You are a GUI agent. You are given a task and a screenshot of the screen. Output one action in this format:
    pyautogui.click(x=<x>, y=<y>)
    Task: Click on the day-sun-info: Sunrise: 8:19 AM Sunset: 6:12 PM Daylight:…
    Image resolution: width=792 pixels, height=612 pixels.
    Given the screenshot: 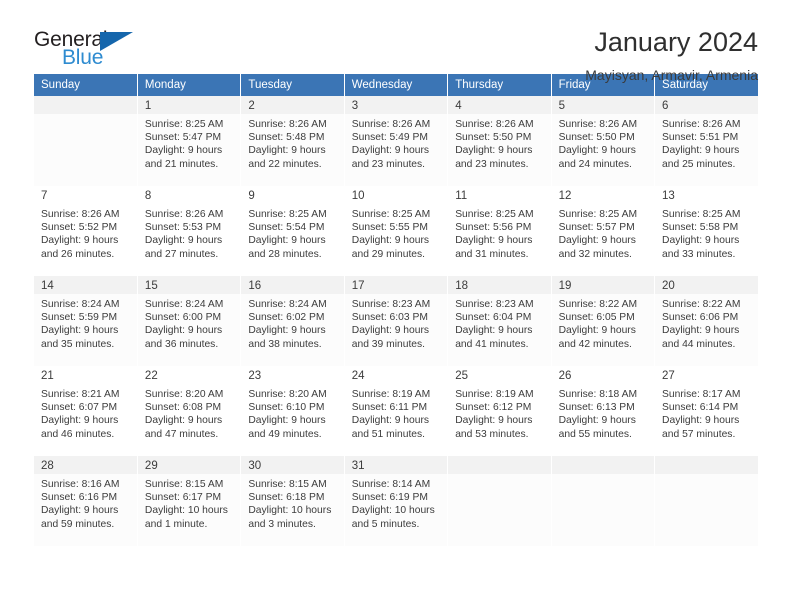 What is the action you would take?
    pyautogui.click(x=499, y=412)
    